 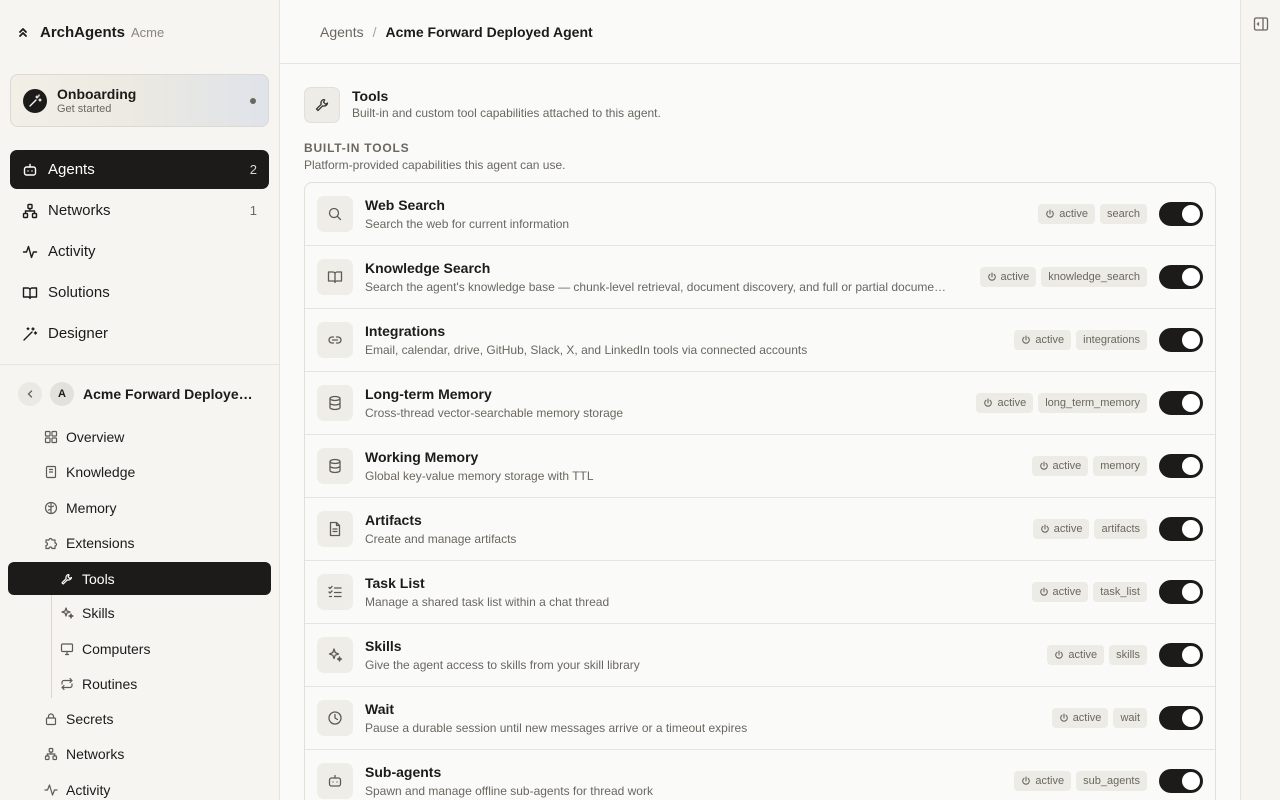 I want to click on tool-description: Create and manage artifacts, so click(x=441, y=539).